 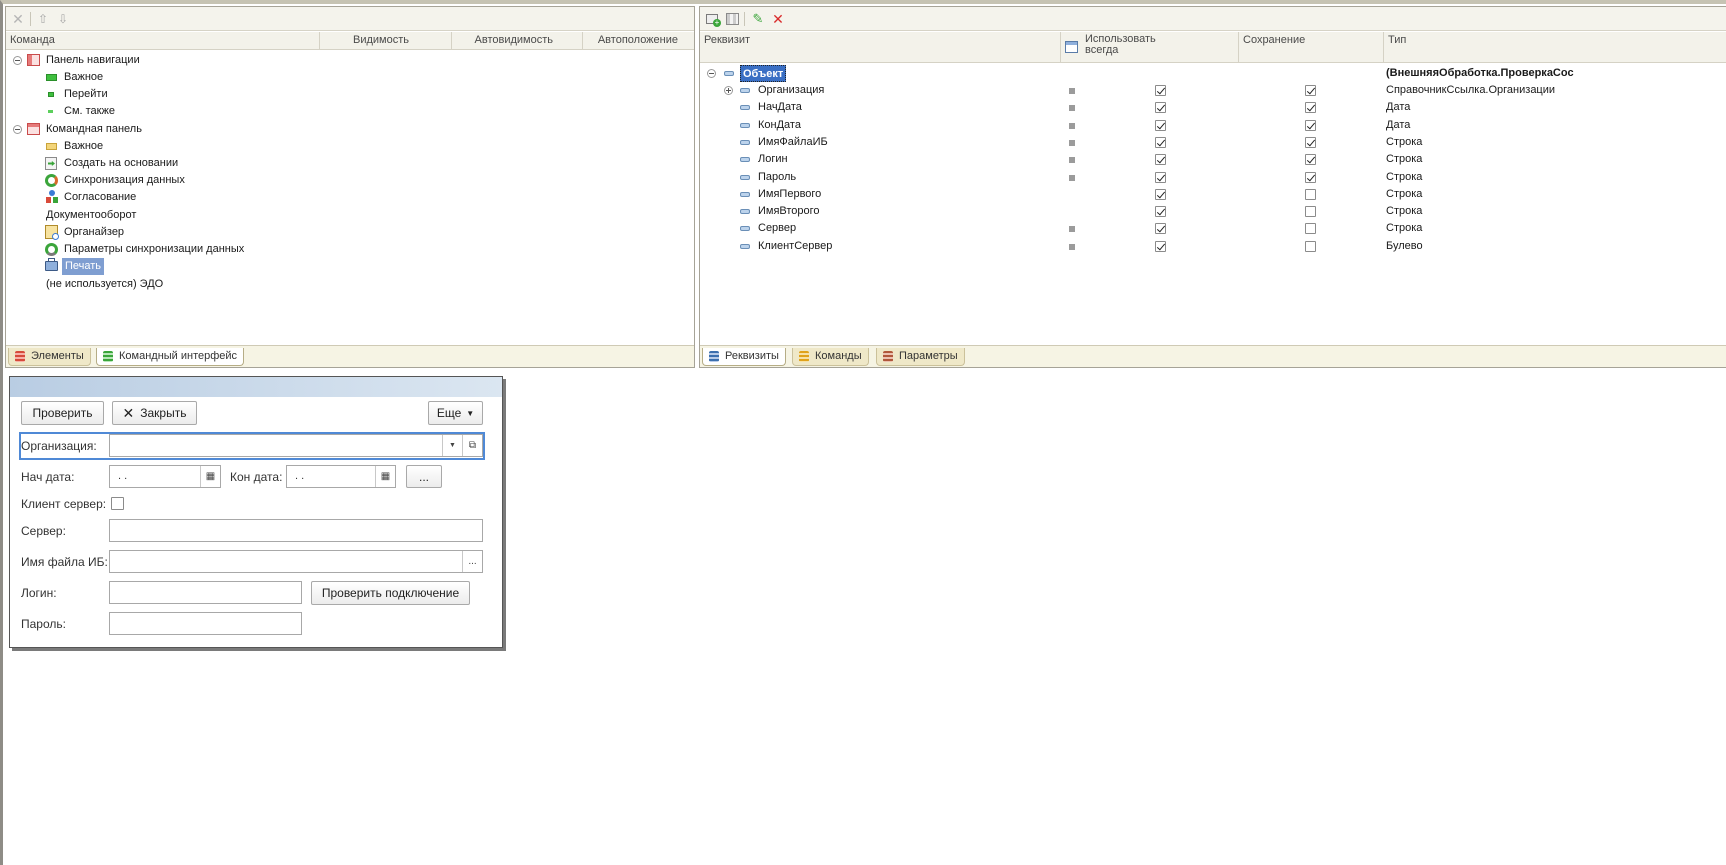 I want to click on login-field, so click(x=205, y=592).